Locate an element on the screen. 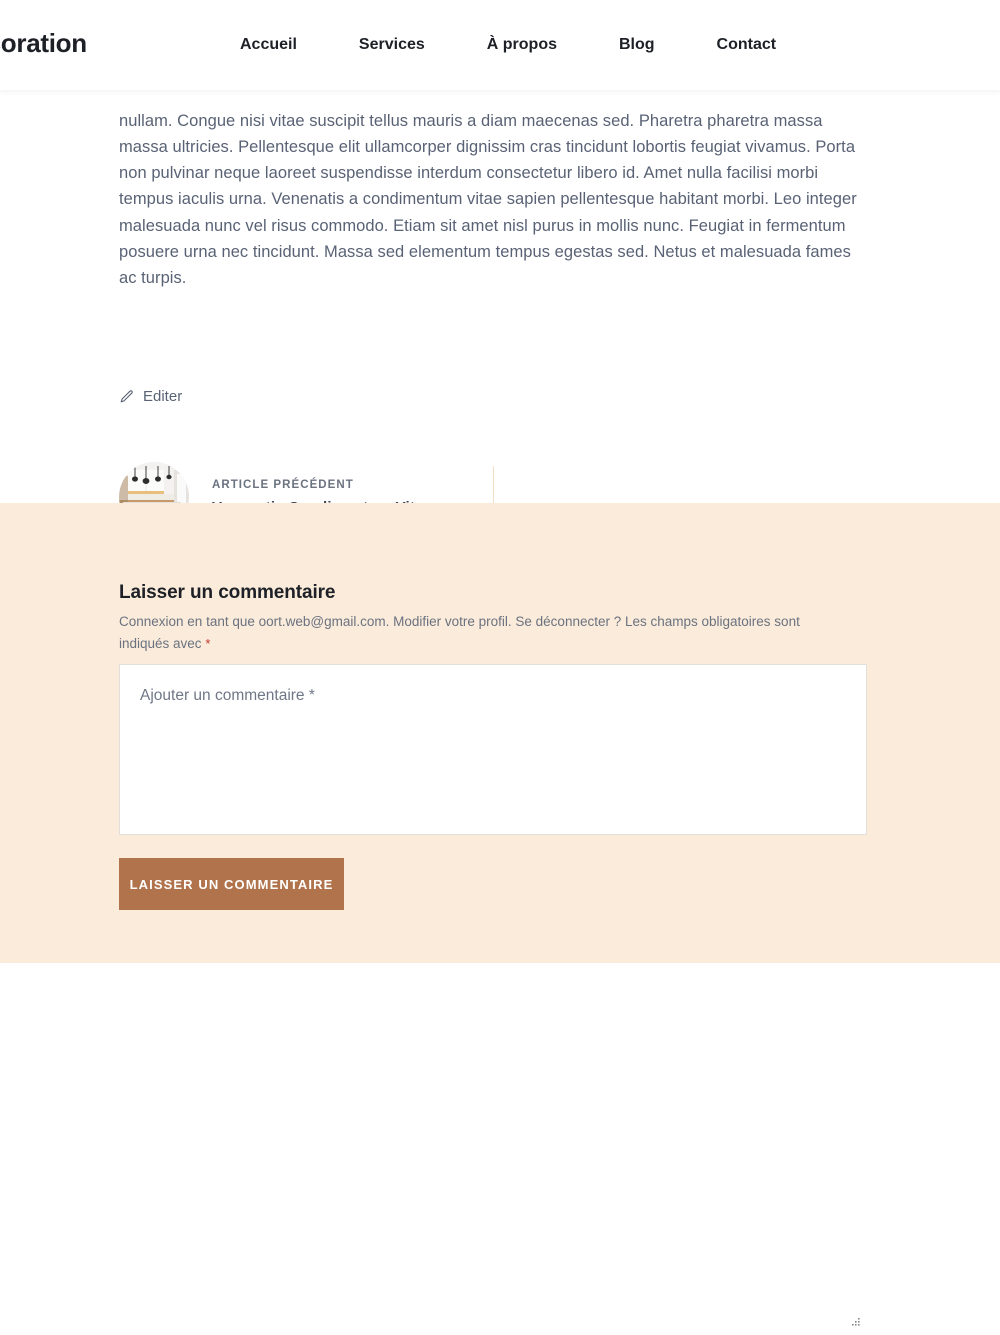 The height and width of the screenshot is (1335, 1000). comment-form-title: Laisser un commentaire is located at coordinates (227, 592).